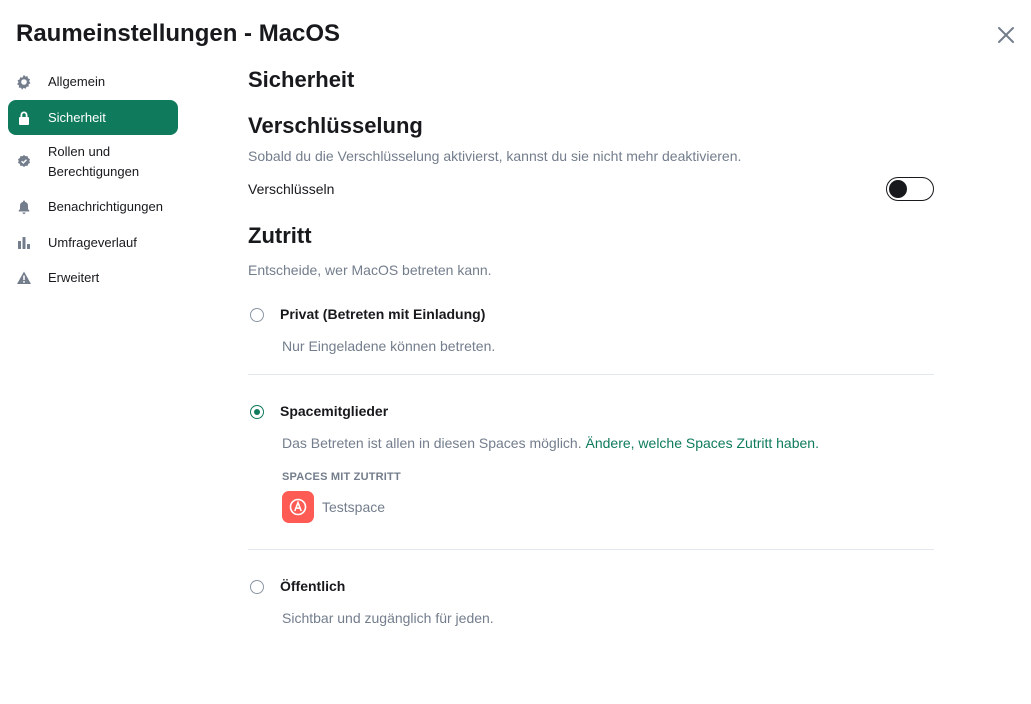 The image size is (1031, 704). What do you see at coordinates (178, 33) in the screenshot?
I see `dialog-title: Raumeinstellungen - MacOS` at bounding box center [178, 33].